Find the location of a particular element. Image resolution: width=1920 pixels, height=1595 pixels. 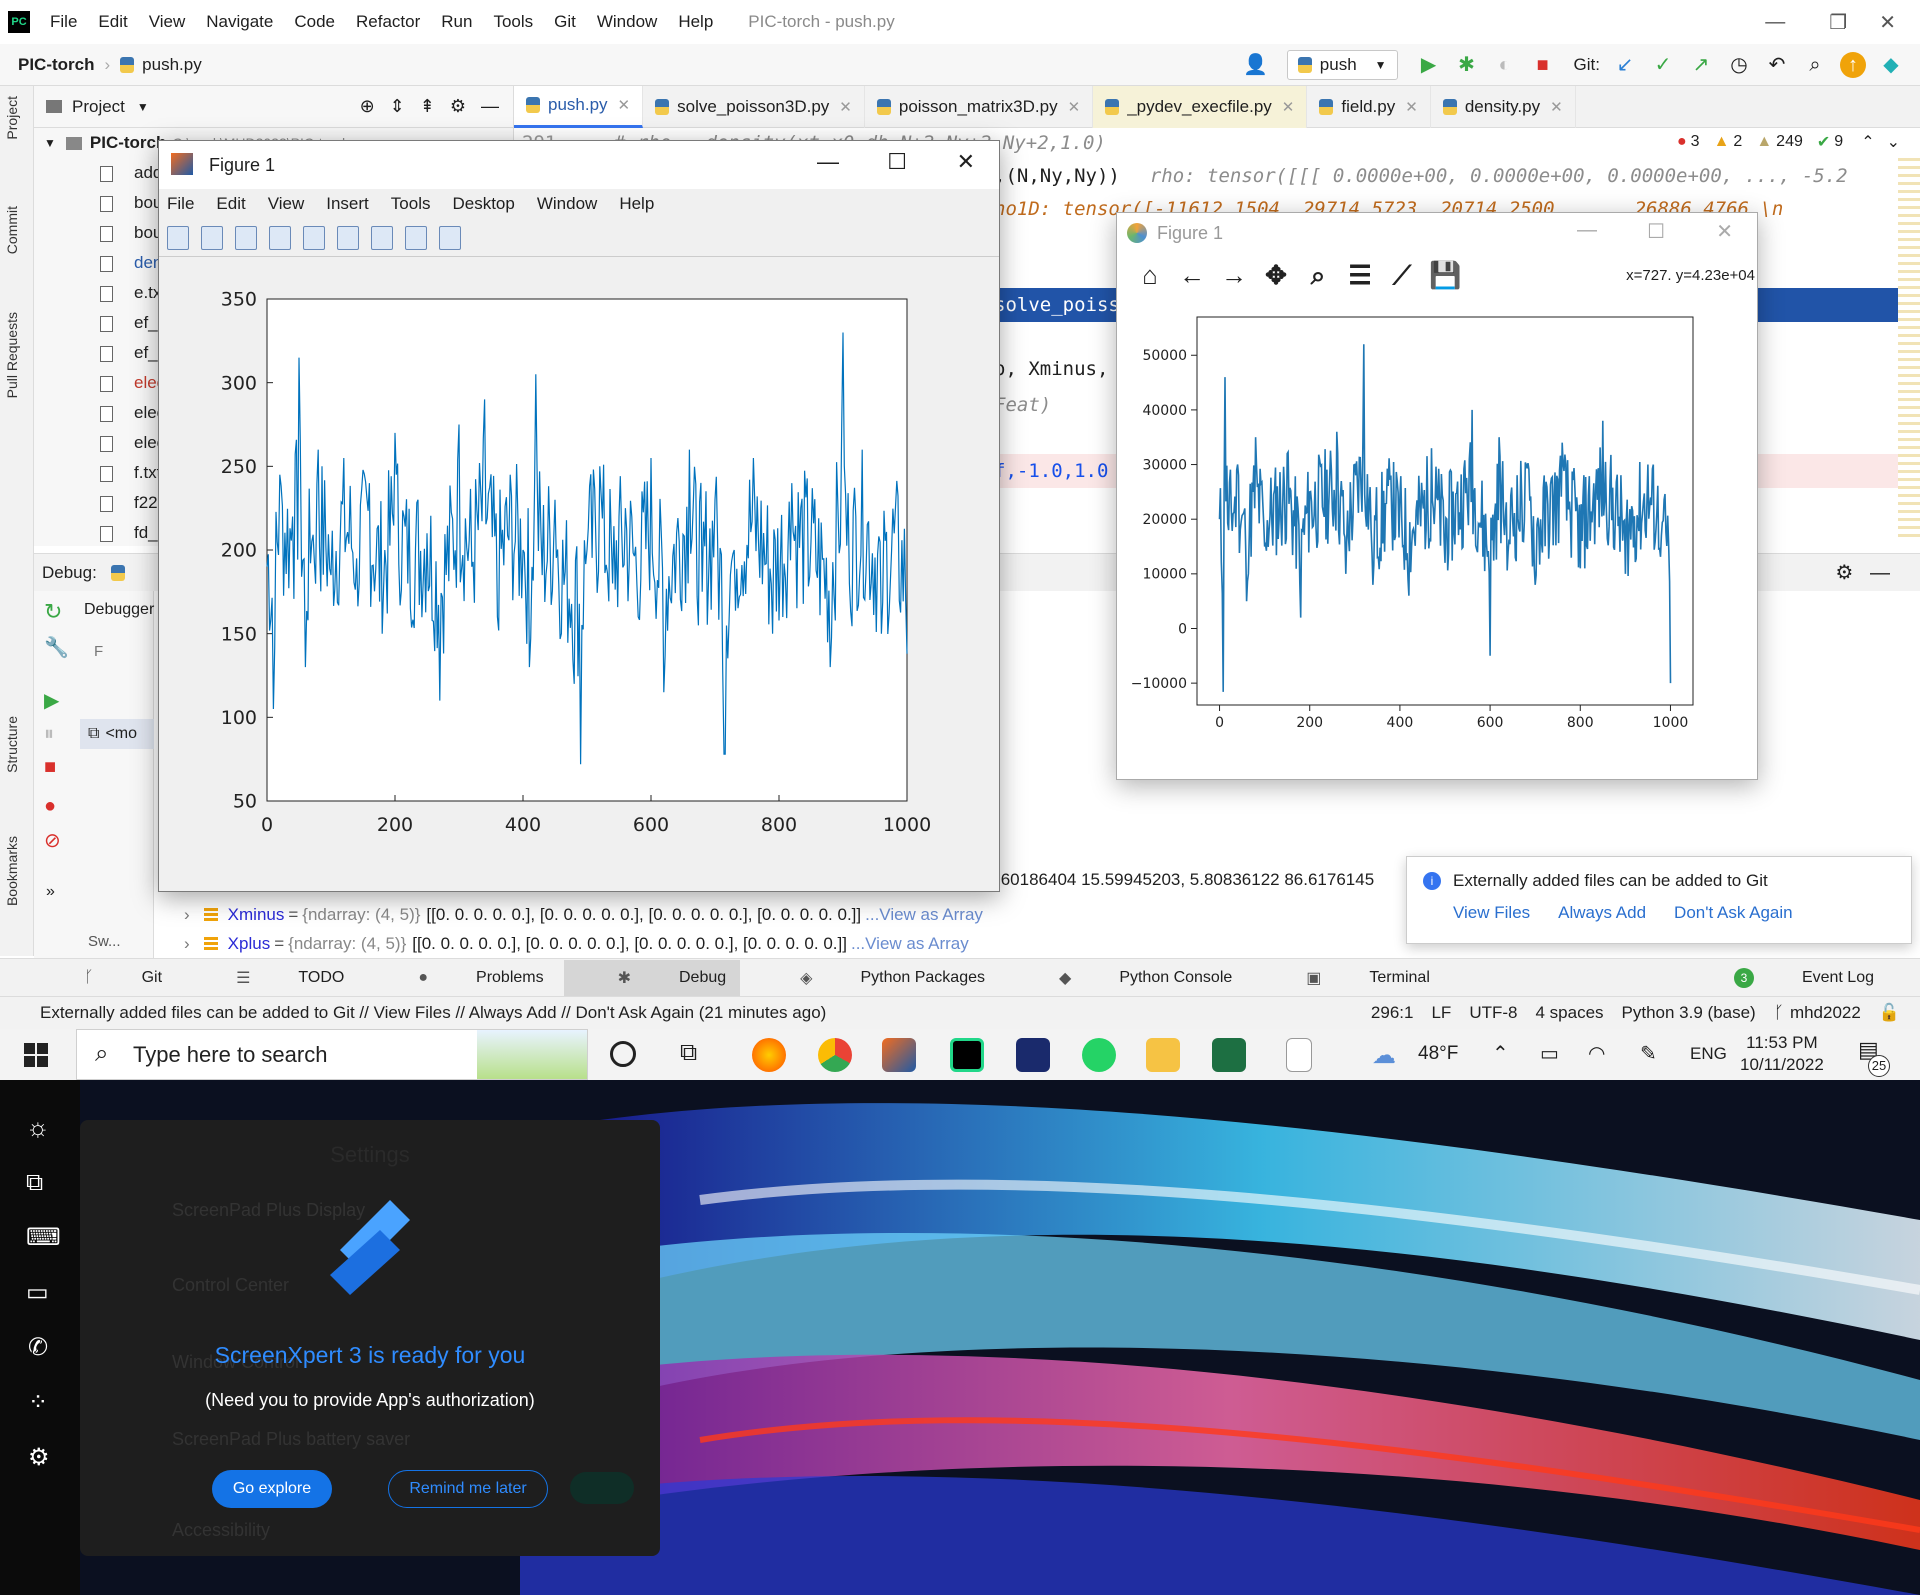

git-push-icon: ↗ is located at coordinates (1701, 65).